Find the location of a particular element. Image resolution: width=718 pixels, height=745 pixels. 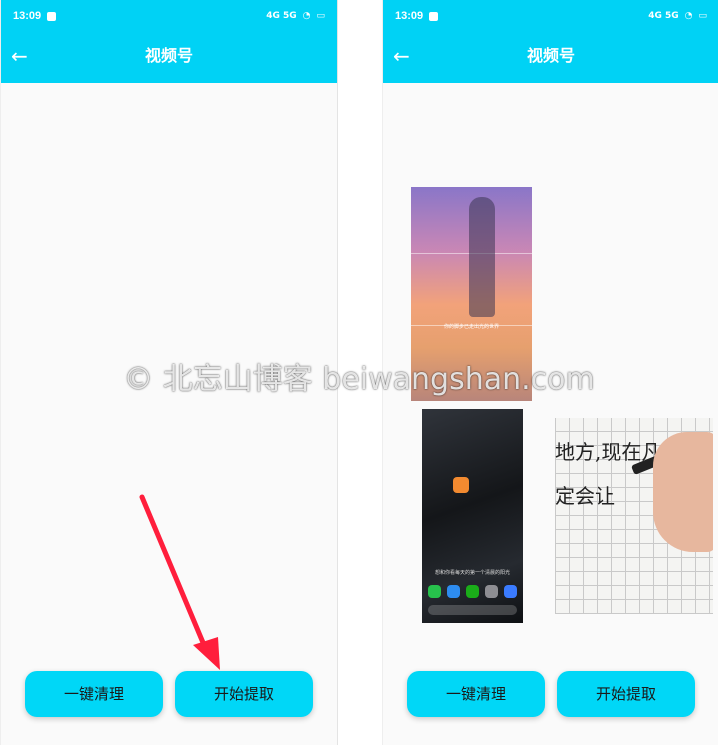

watermark: © 北忘山博客 beiwangshan.com is located at coordinates (359, 379).